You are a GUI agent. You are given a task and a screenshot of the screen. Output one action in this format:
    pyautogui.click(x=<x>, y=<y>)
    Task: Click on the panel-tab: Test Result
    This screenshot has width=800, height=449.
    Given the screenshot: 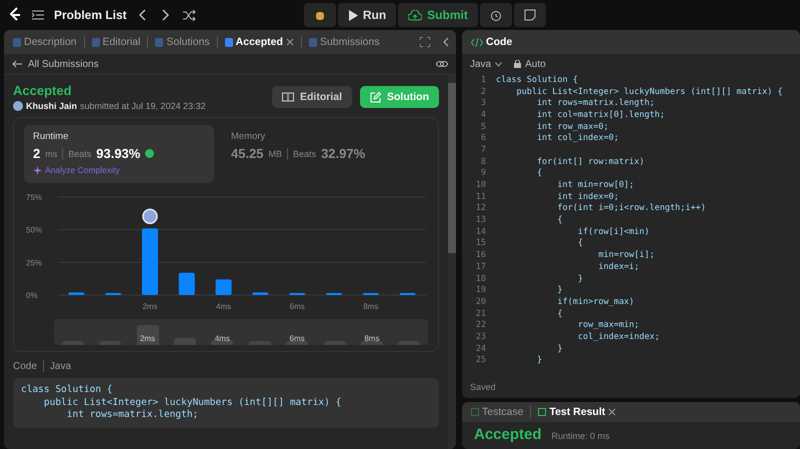 What is the action you would take?
    pyautogui.click(x=577, y=412)
    